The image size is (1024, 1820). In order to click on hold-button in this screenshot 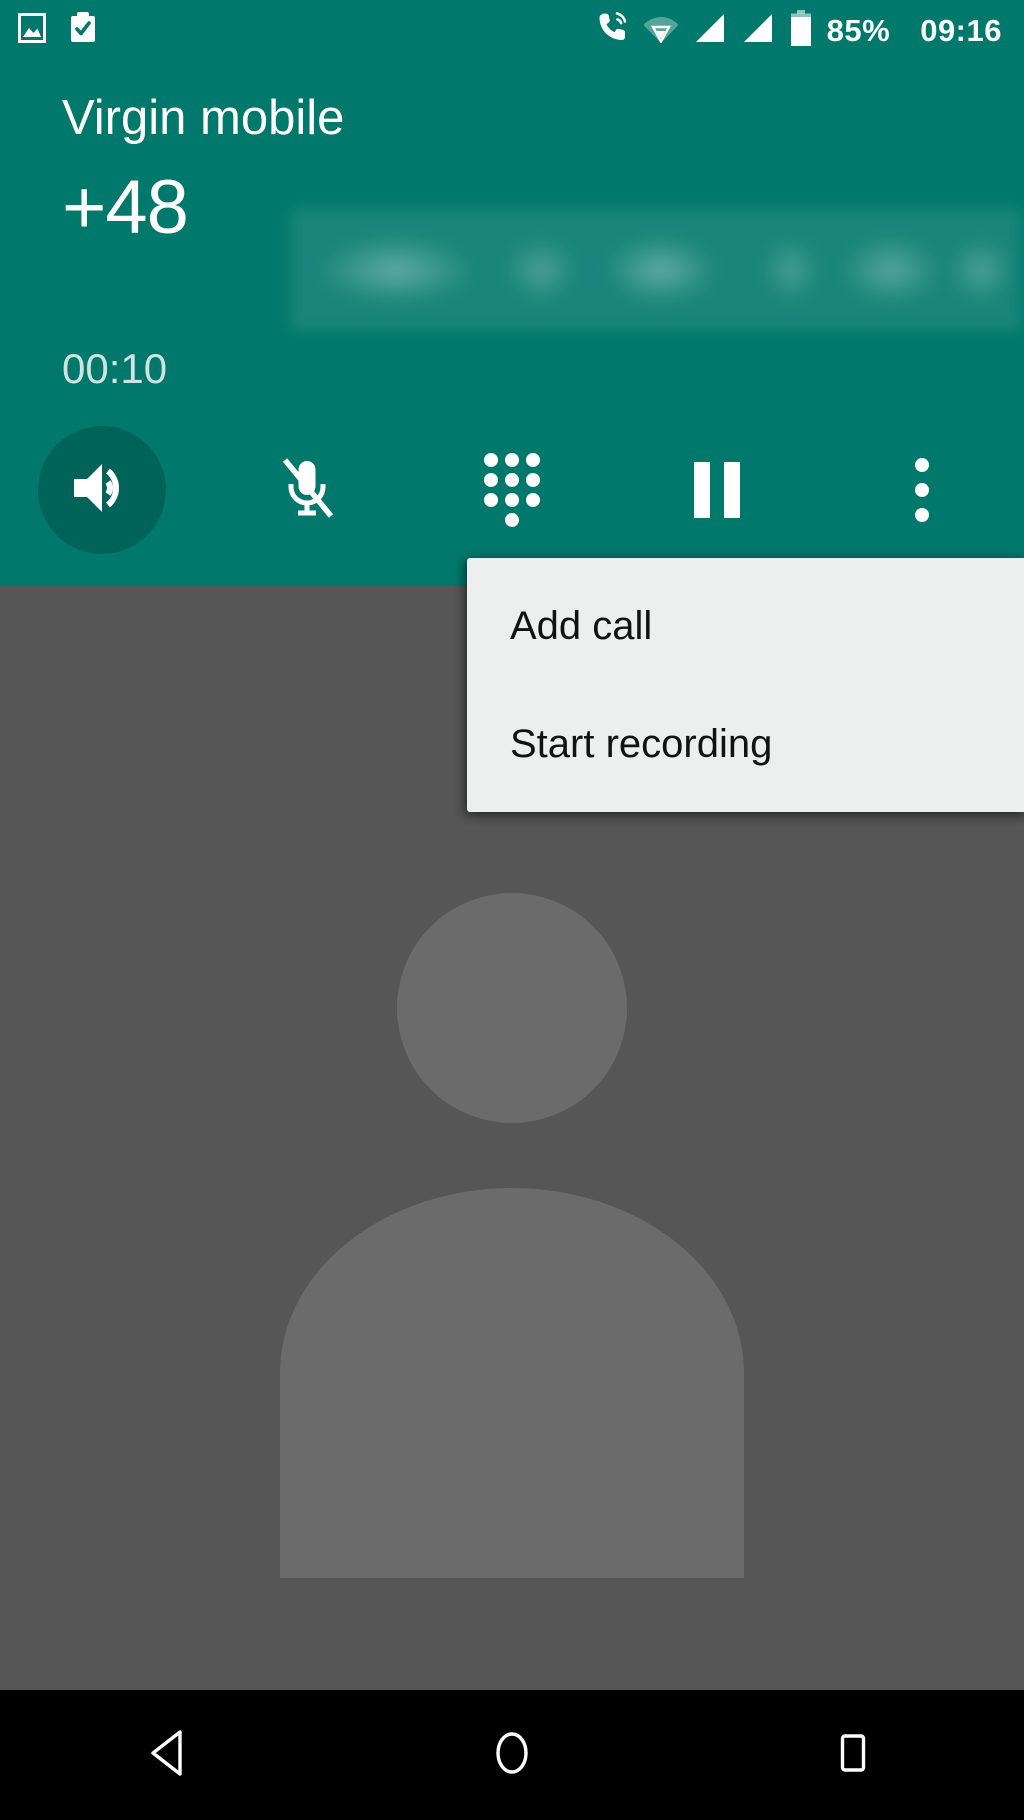, I will do `click(716, 490)`.